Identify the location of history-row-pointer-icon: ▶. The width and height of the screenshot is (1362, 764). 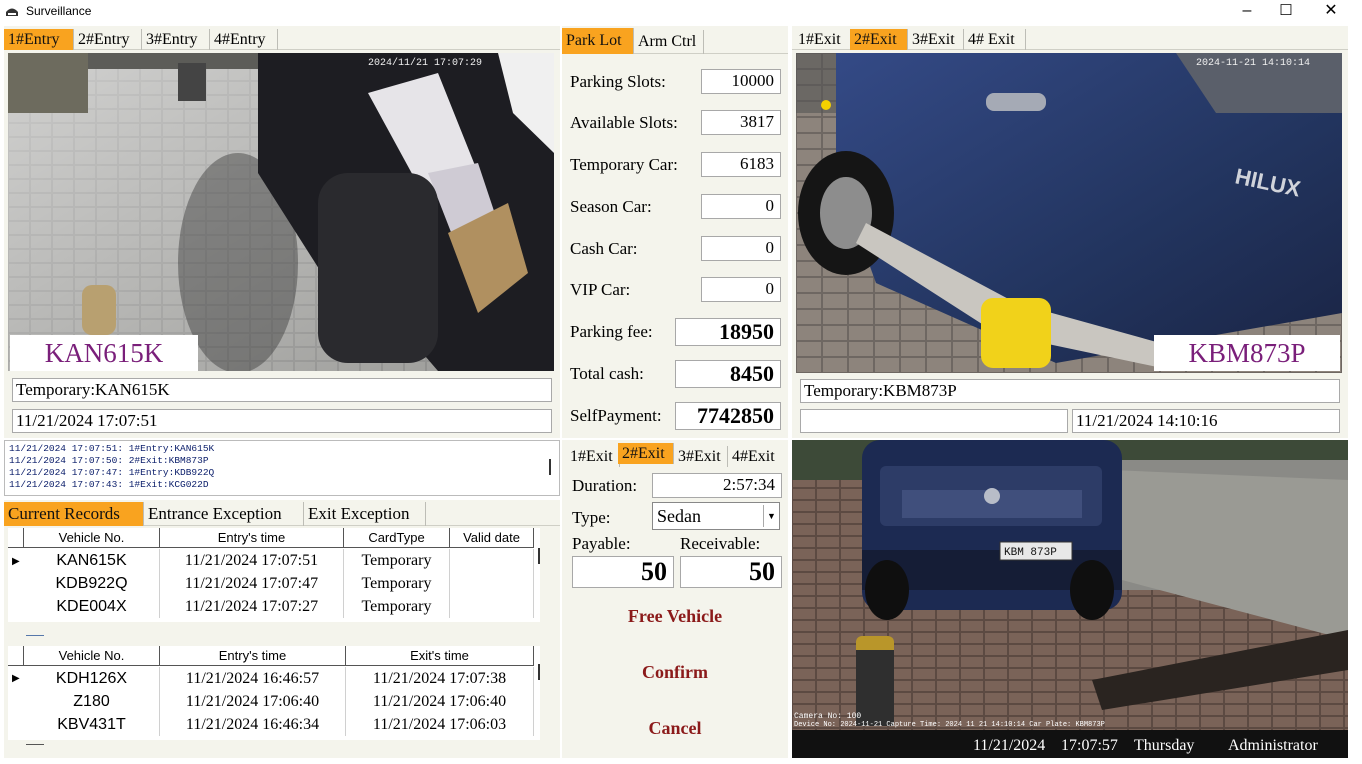
(16, 678).